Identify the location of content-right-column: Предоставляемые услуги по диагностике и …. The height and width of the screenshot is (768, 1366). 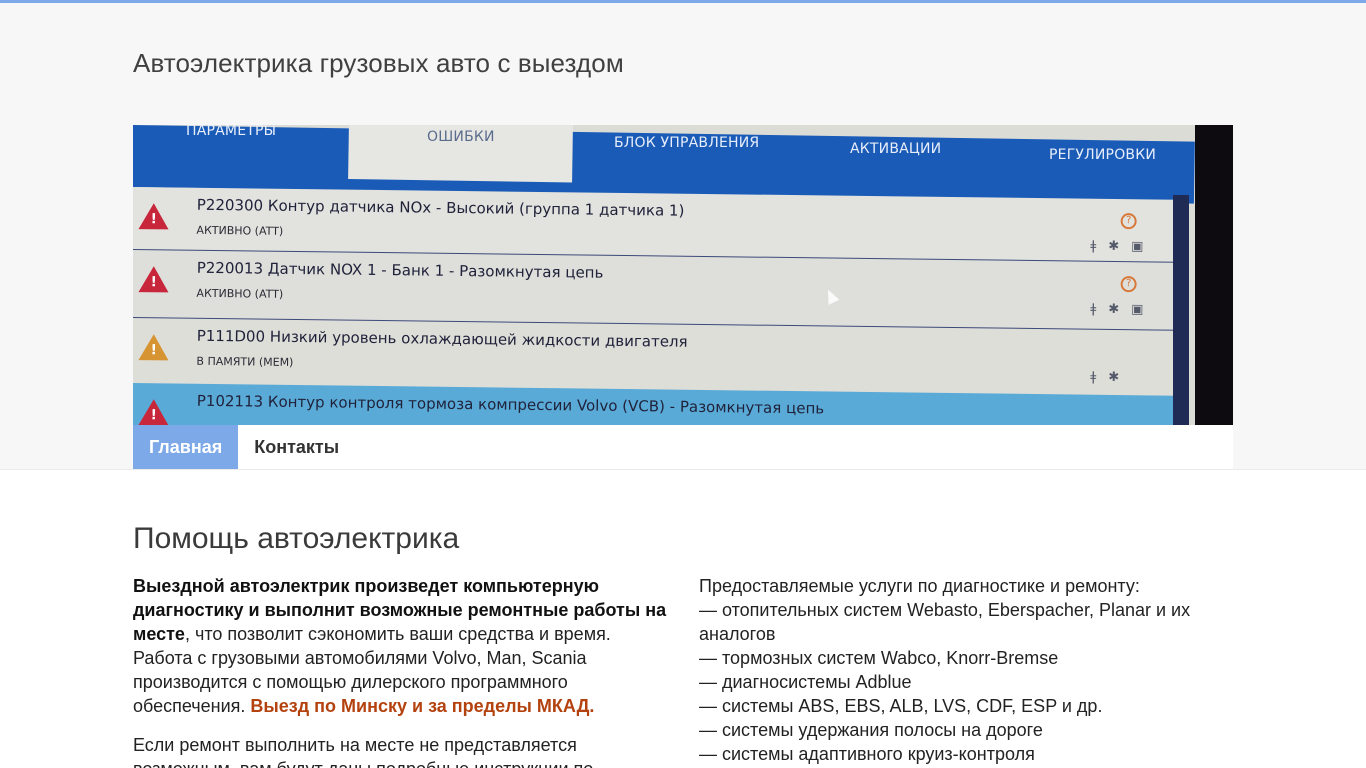
(959, 670).